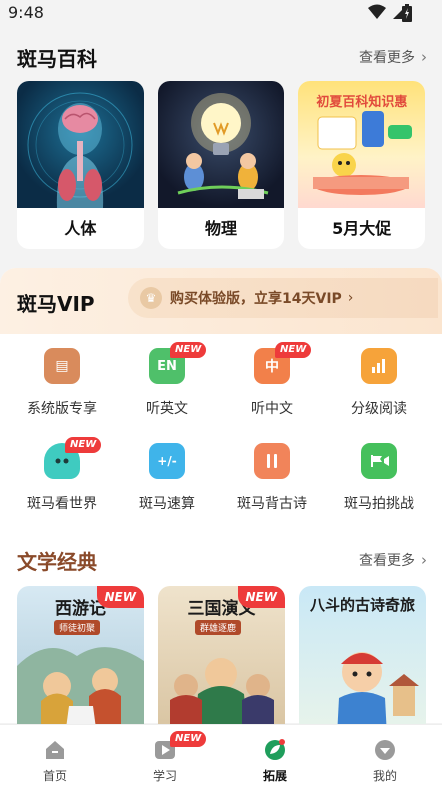  I want to click on card-may-sale: 初夏百科知识惠 5月大促, so click(362, 165).